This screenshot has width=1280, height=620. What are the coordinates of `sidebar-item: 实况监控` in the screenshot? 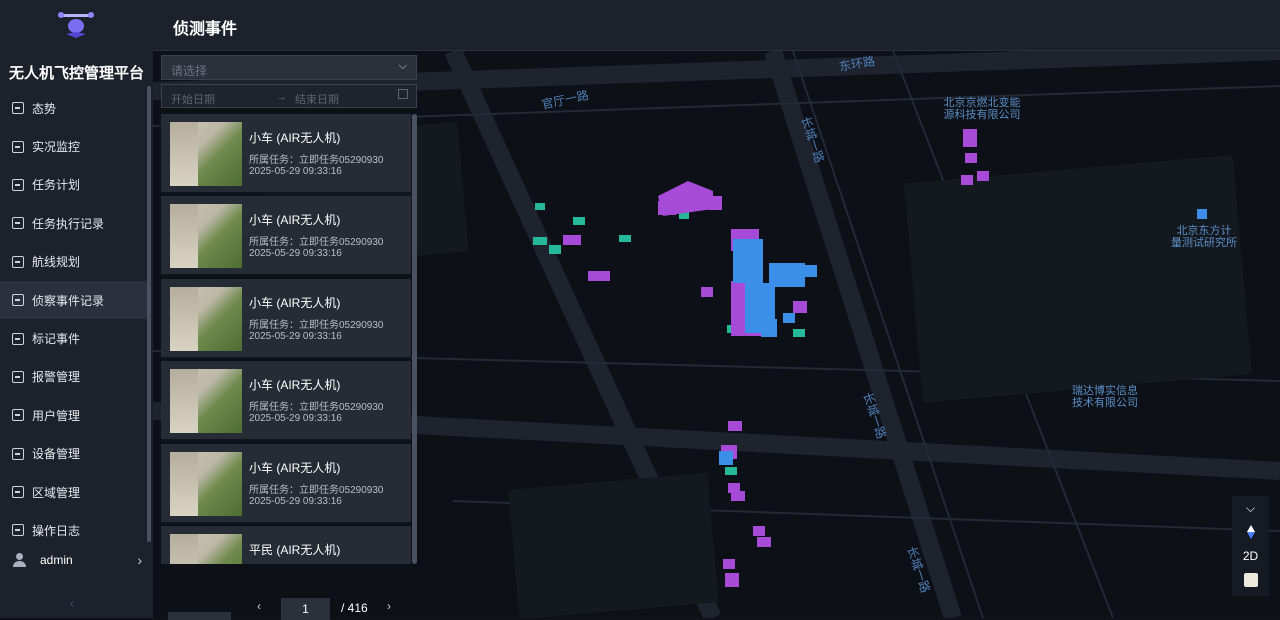 It's located at (73, 146).